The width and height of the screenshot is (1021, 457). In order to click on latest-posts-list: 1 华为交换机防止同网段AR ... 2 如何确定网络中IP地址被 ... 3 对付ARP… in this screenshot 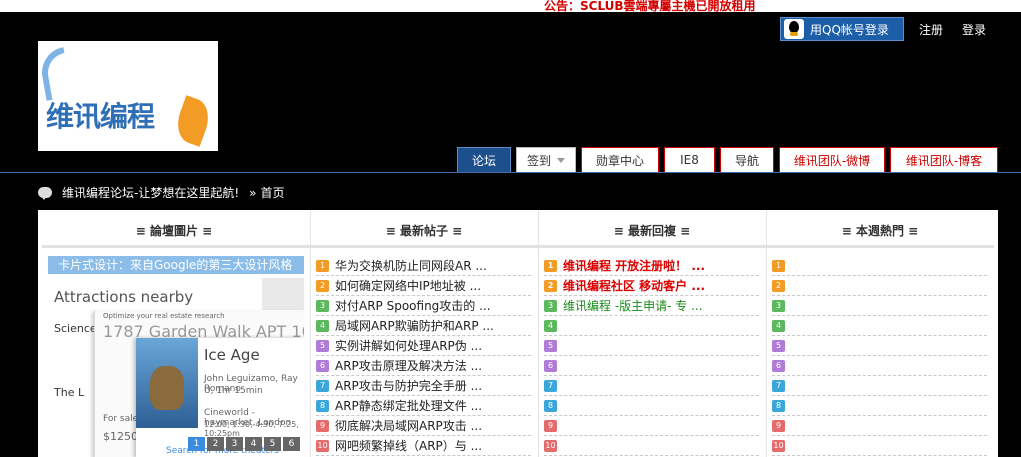, I will do `click(423, 356)`.